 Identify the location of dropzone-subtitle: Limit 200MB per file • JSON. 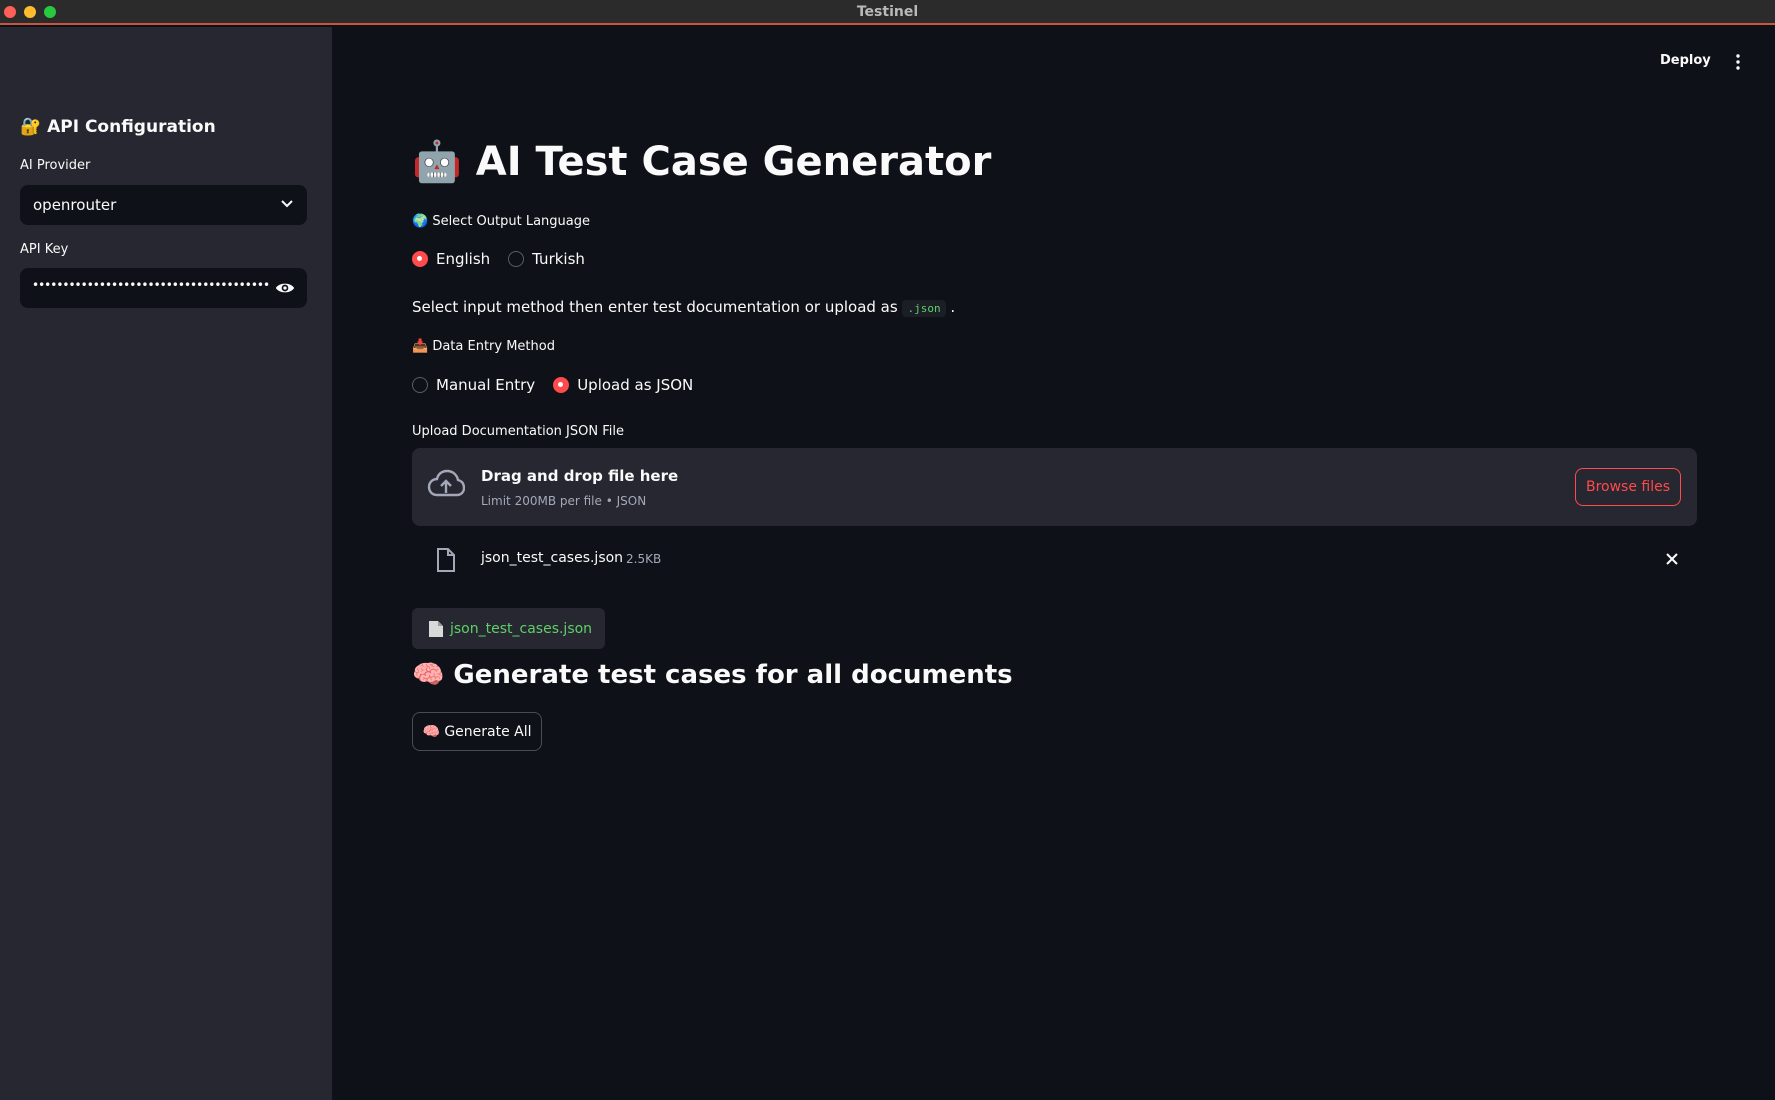
(564, 501).